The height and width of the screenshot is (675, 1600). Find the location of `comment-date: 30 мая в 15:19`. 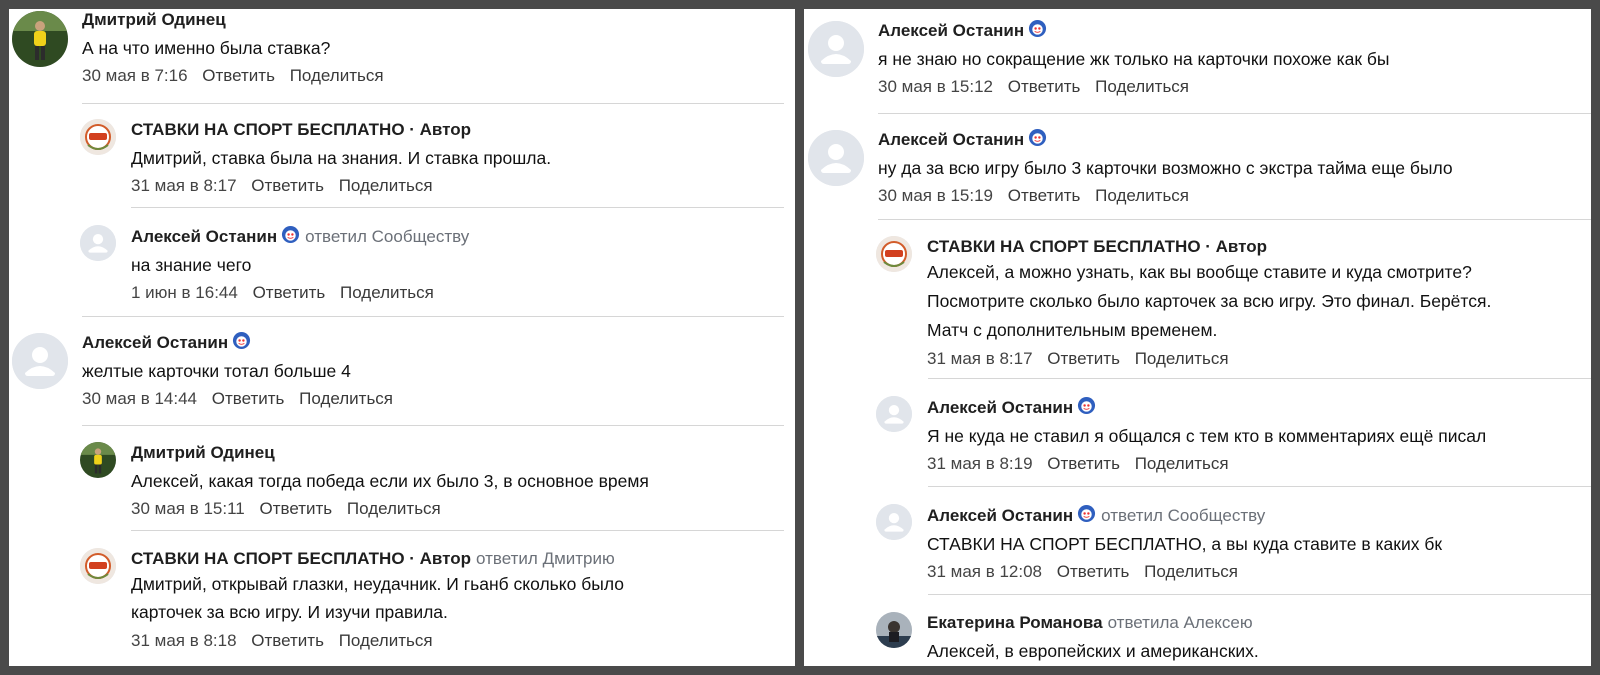

comment-date: 30 мая в 15:19 is located at coordinates (935, 195).